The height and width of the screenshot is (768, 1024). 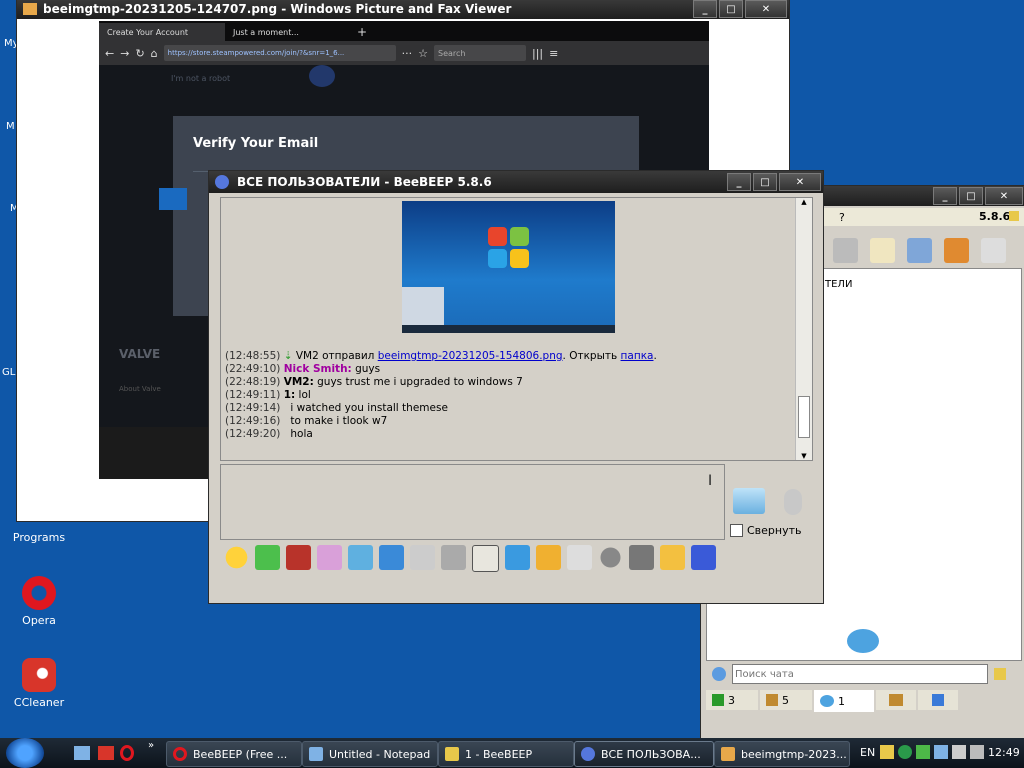 I want to click on sound-icon, so click(x=485, y=558).